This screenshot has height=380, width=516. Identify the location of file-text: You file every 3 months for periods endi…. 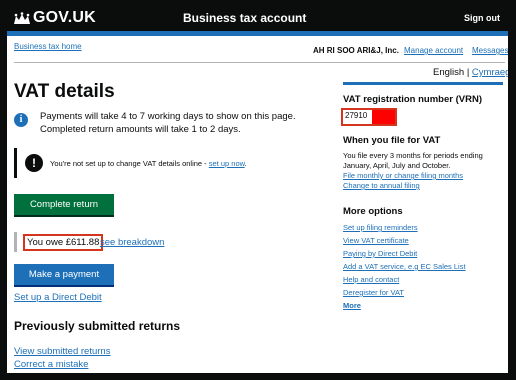
(413, 160).